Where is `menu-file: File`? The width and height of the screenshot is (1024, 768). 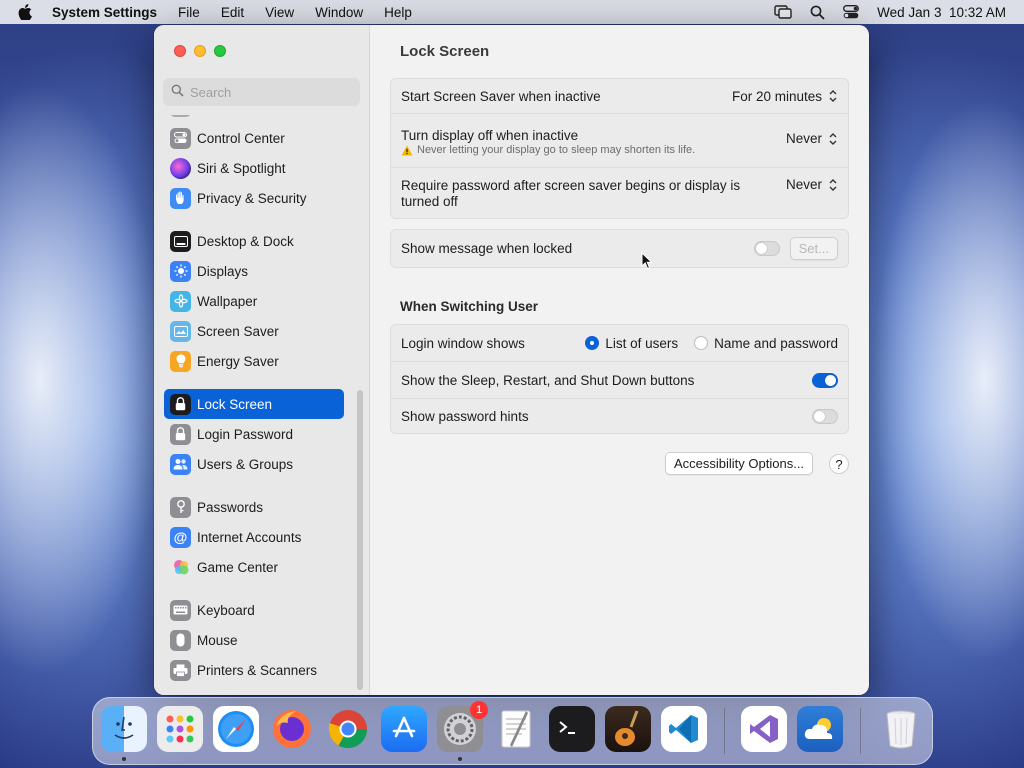
menu-file: File is located at coordinates (189, 12).